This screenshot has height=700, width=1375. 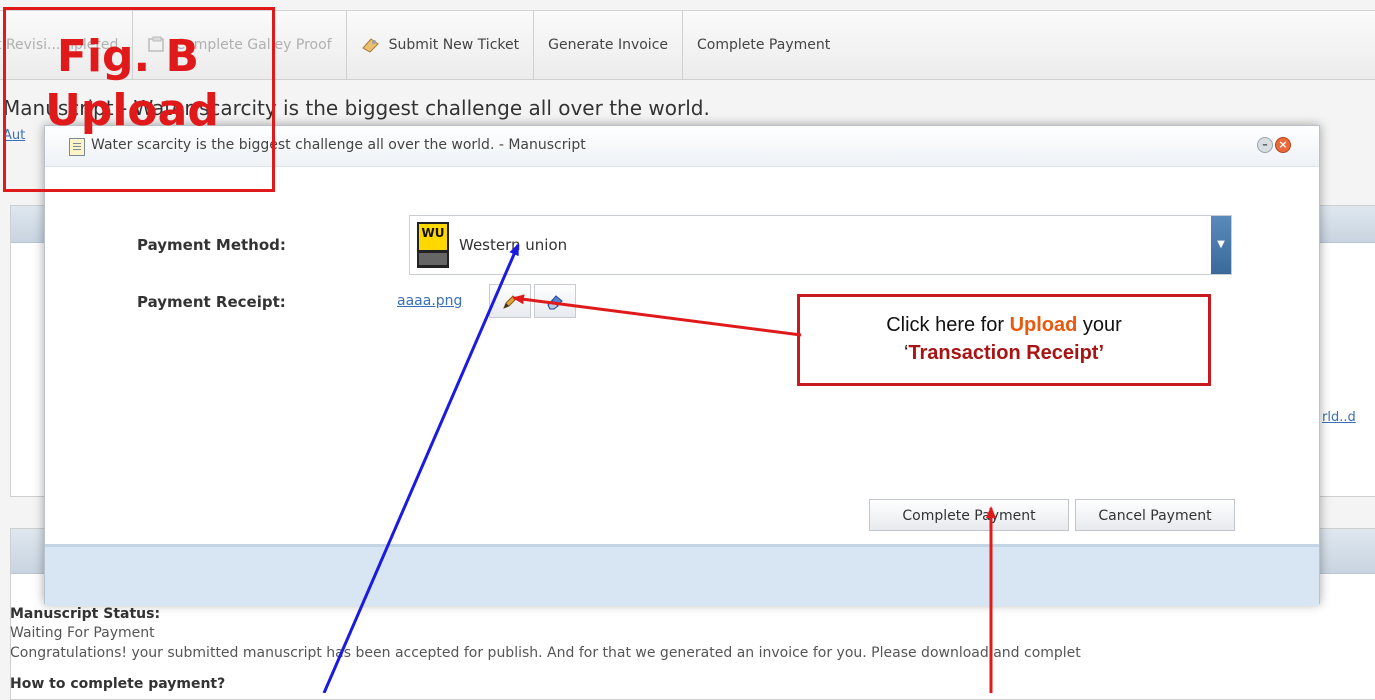 I want to click on close-icon: ×, so click(x=1283, y=145).